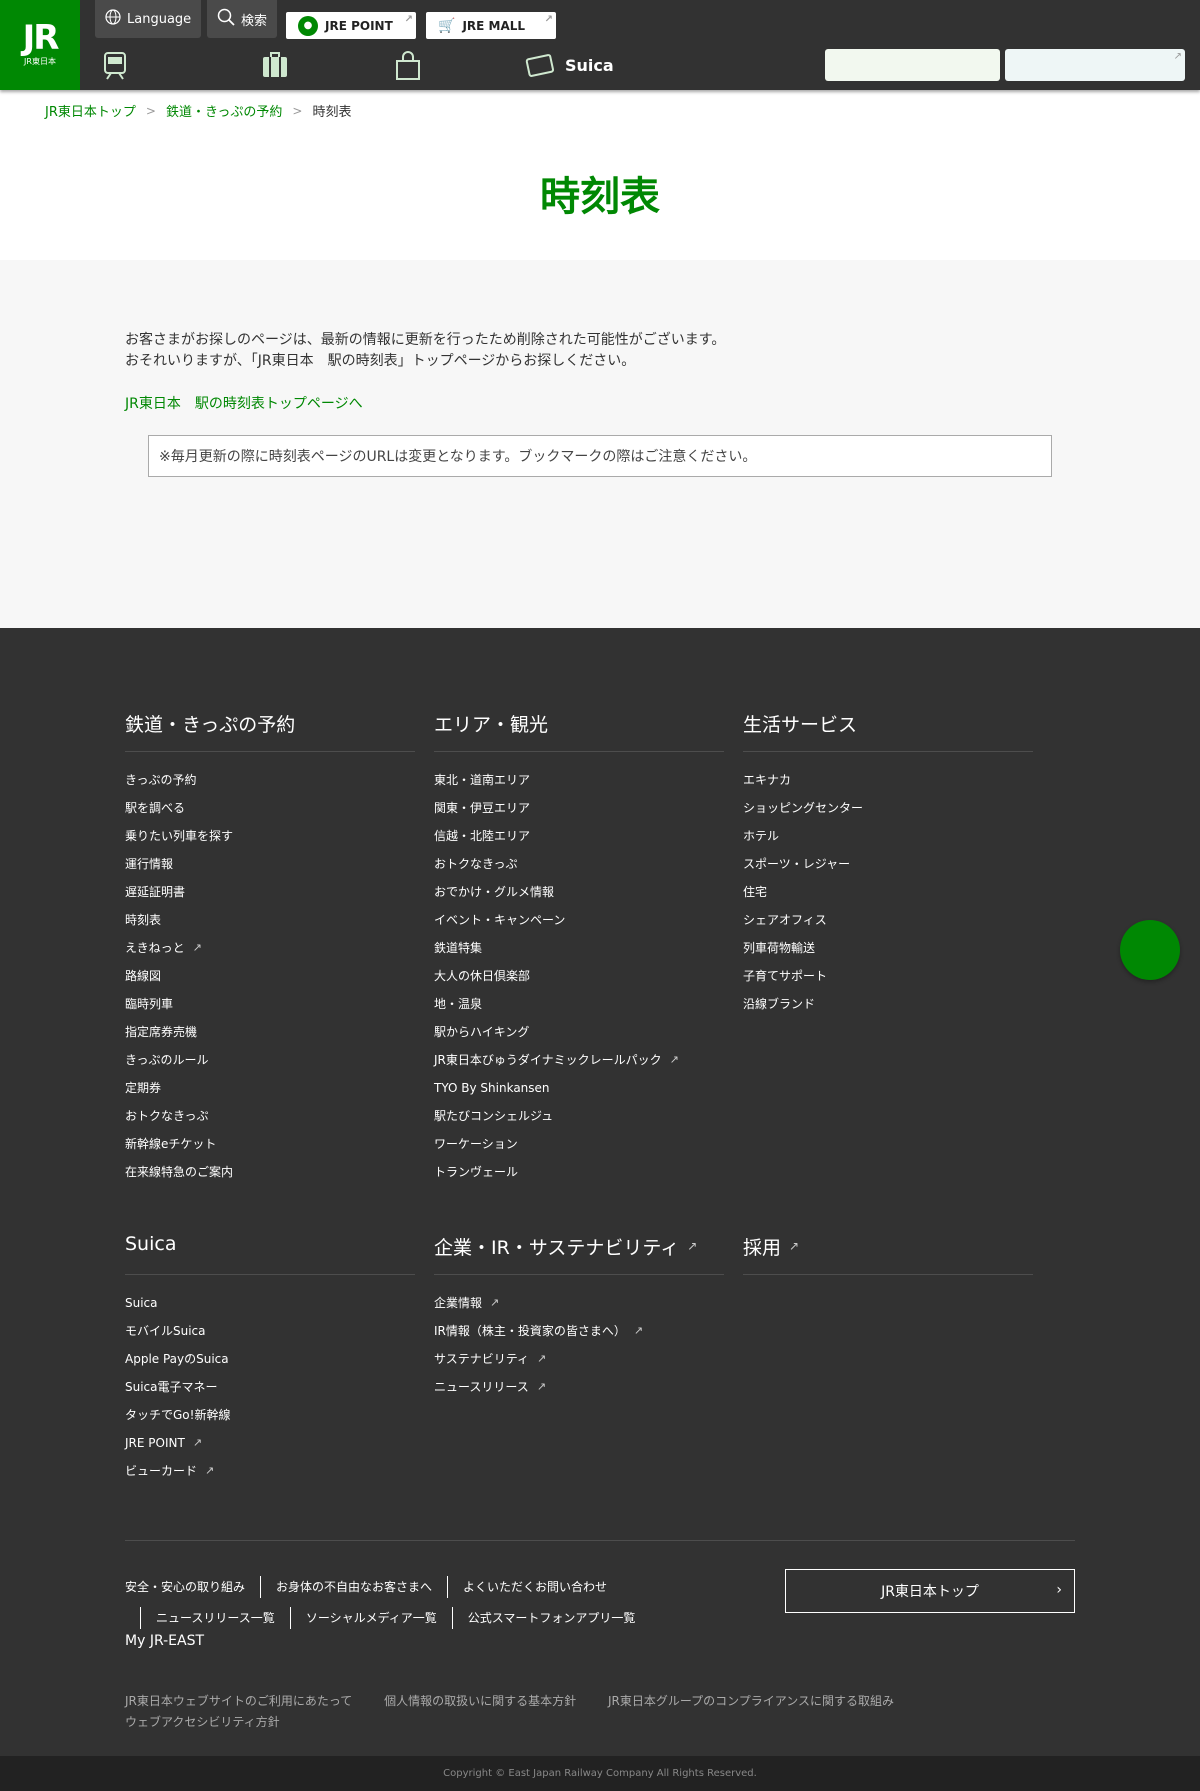 This screenshot has height=1791, width=1200. Describe the element at coordinates (270, 870) in the screenshot. I see `footer-list-item: 運行情報` at that location.